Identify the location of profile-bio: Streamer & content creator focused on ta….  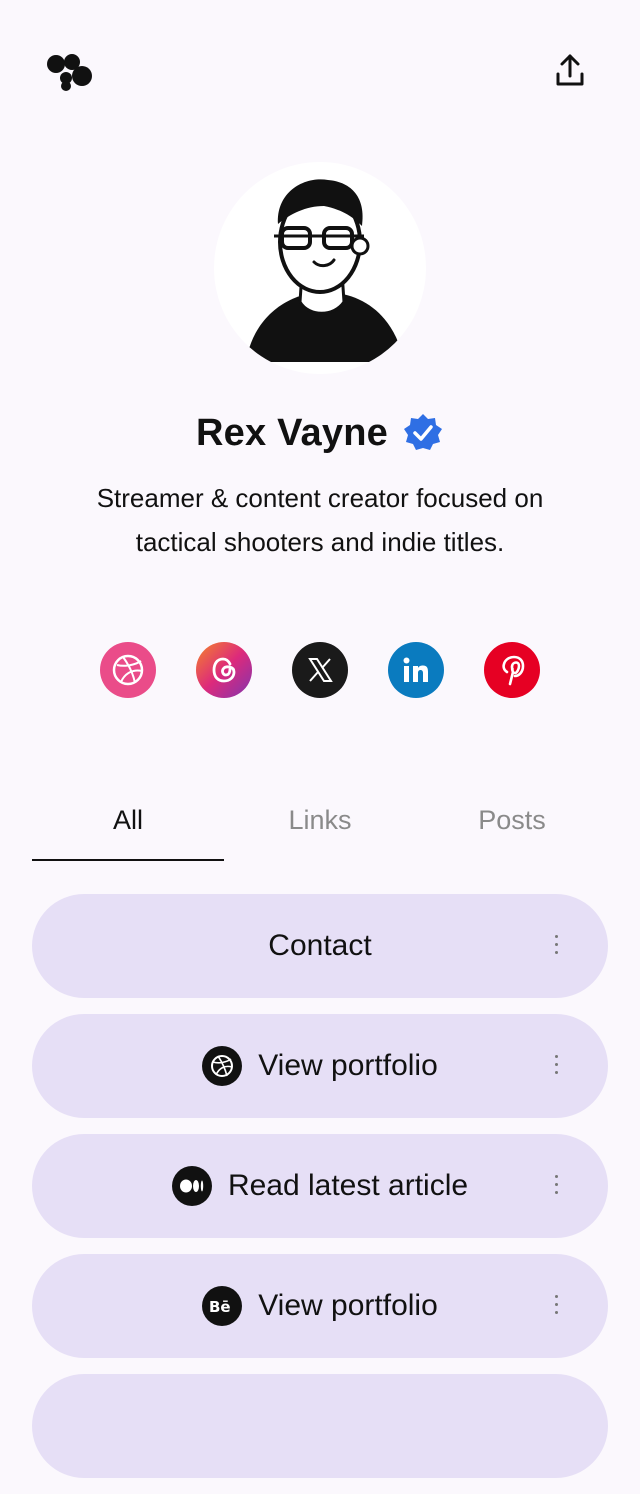
(320, 520).